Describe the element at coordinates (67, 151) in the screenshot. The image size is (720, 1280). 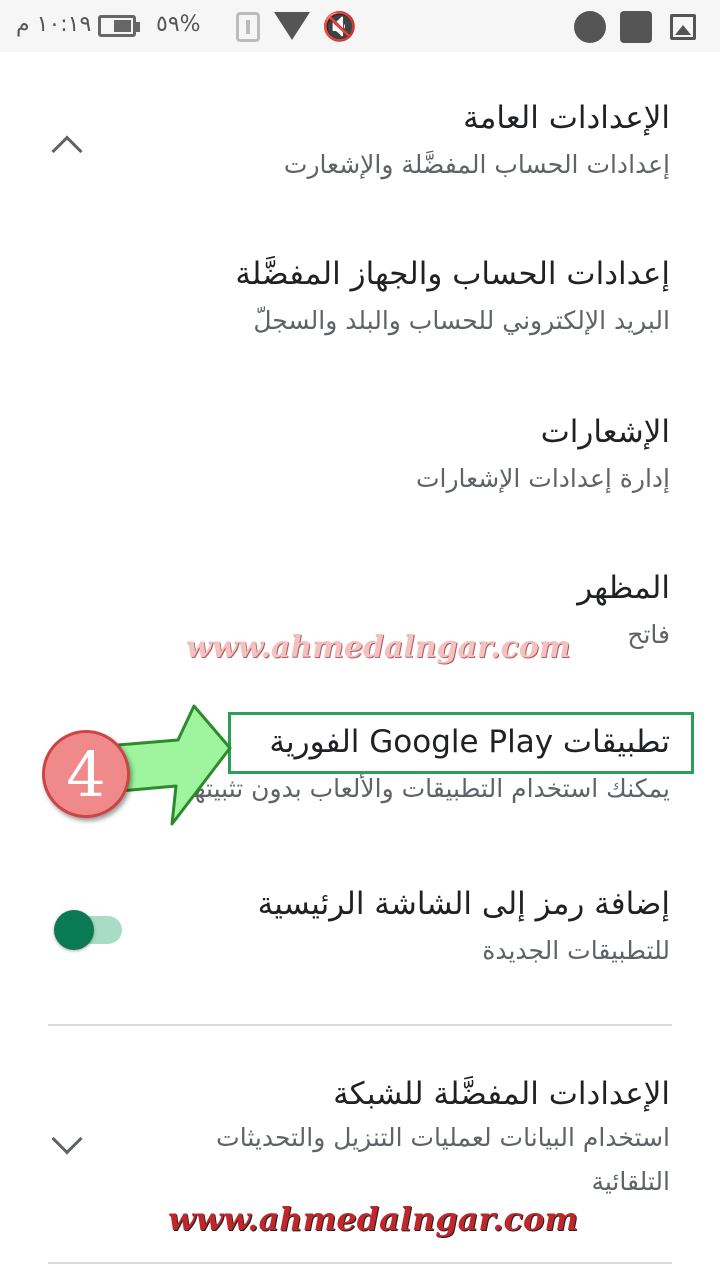
I see `chevron-up-icon` at that location.